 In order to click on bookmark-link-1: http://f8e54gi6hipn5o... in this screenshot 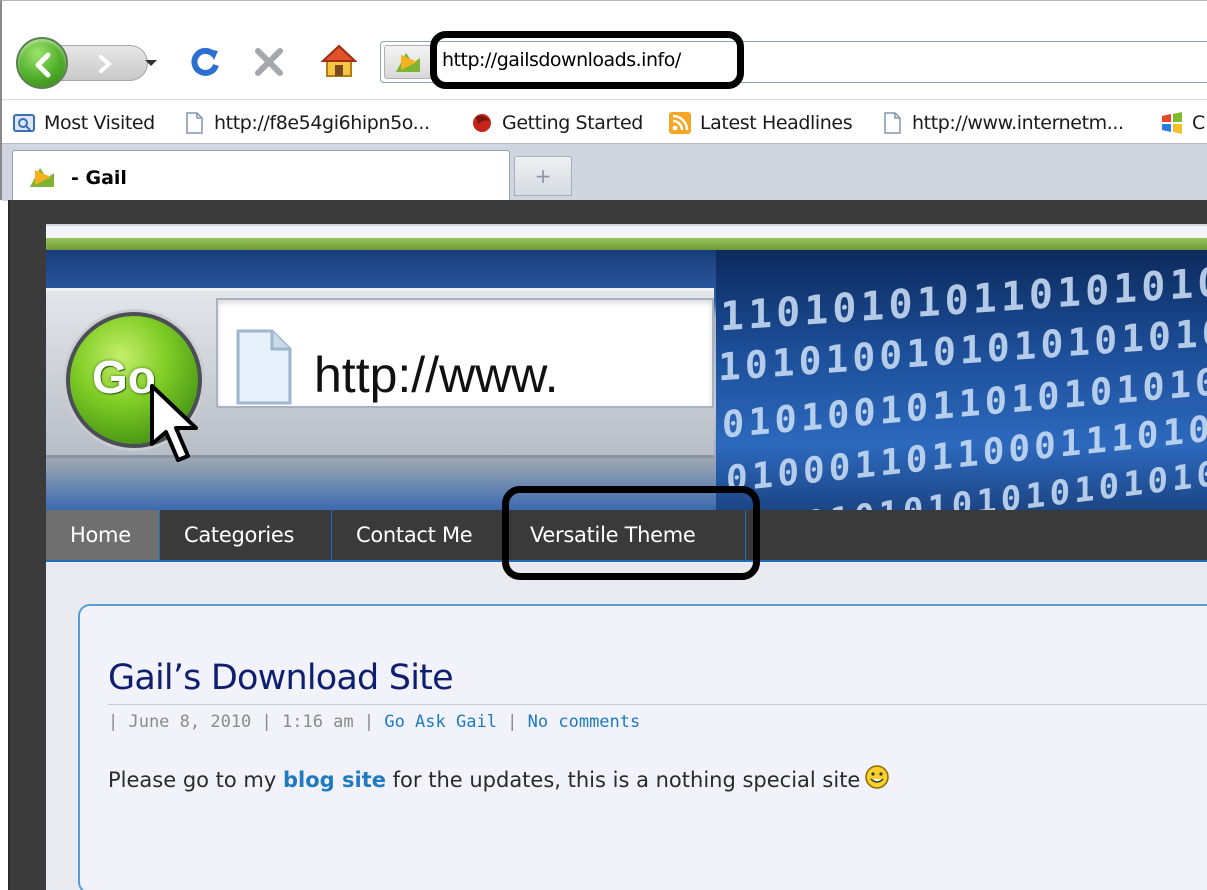, I will do `click(306, 123)`.